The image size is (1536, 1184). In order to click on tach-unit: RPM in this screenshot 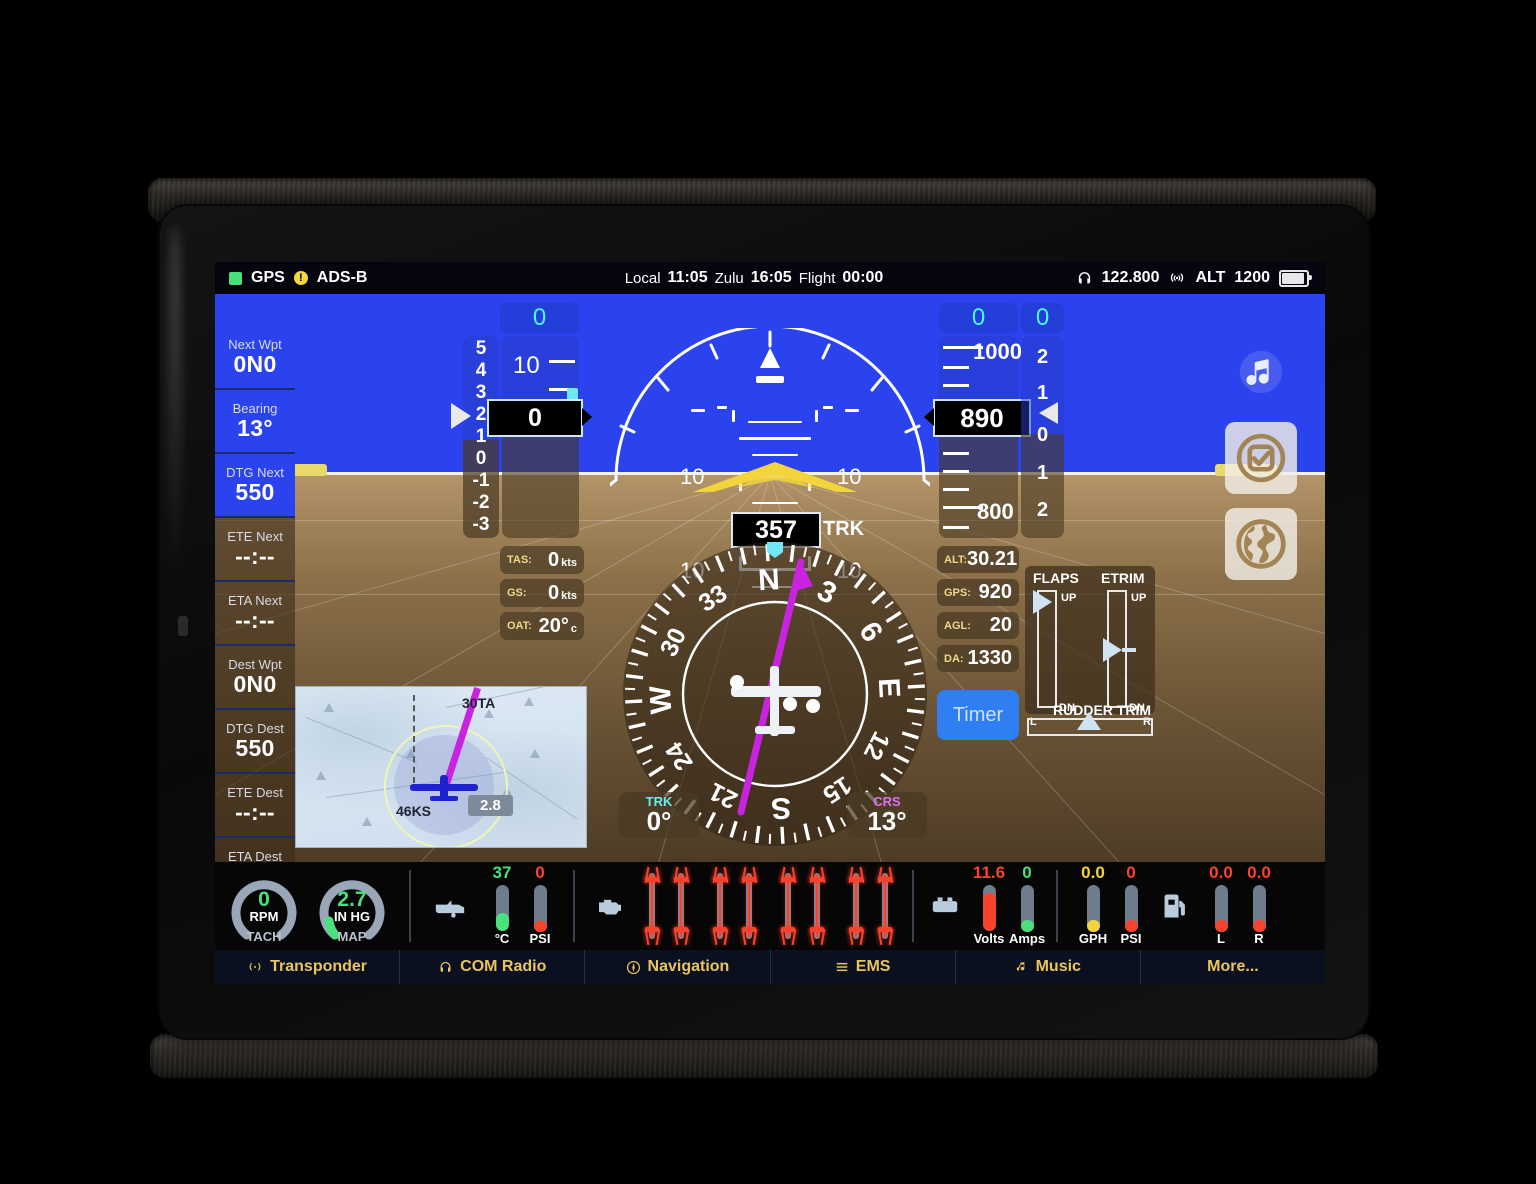, I will do `click(264, 916)`.